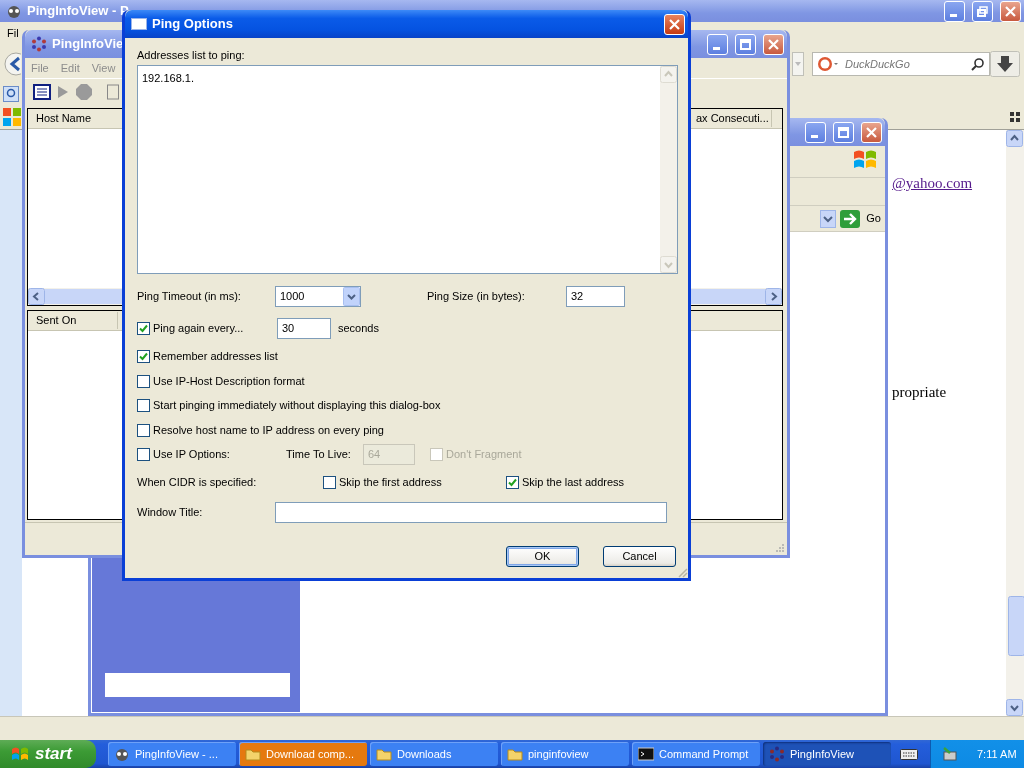  What do you see at coordinates (1005, 64) in the screenshot?
I see `download-icon` at bounding box center [1005, 64].